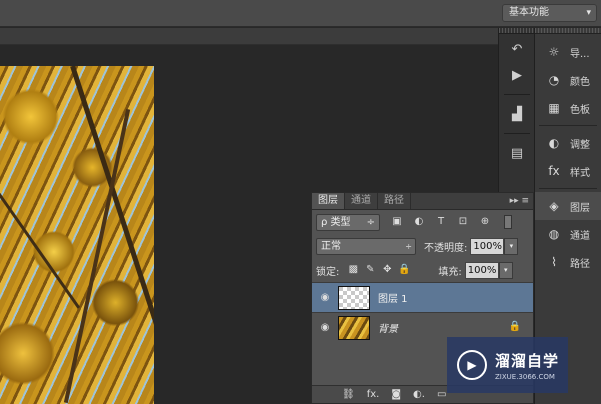 This screenshot has width=601, height=404. What do you see at coordinates (422, 270) in the screenshot?
I see `lock-row: 锁定: ▩ ✎ ✥ 🔒 填充: 100% ▾` at bounding box center [422, 270].